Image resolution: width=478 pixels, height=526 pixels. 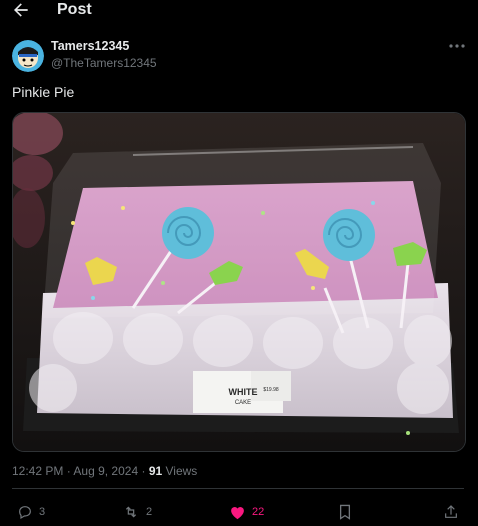 What do you see at coordinates (25, 513) in the screenshot?
I see `reply-icon` at bounding box center [25, 513].